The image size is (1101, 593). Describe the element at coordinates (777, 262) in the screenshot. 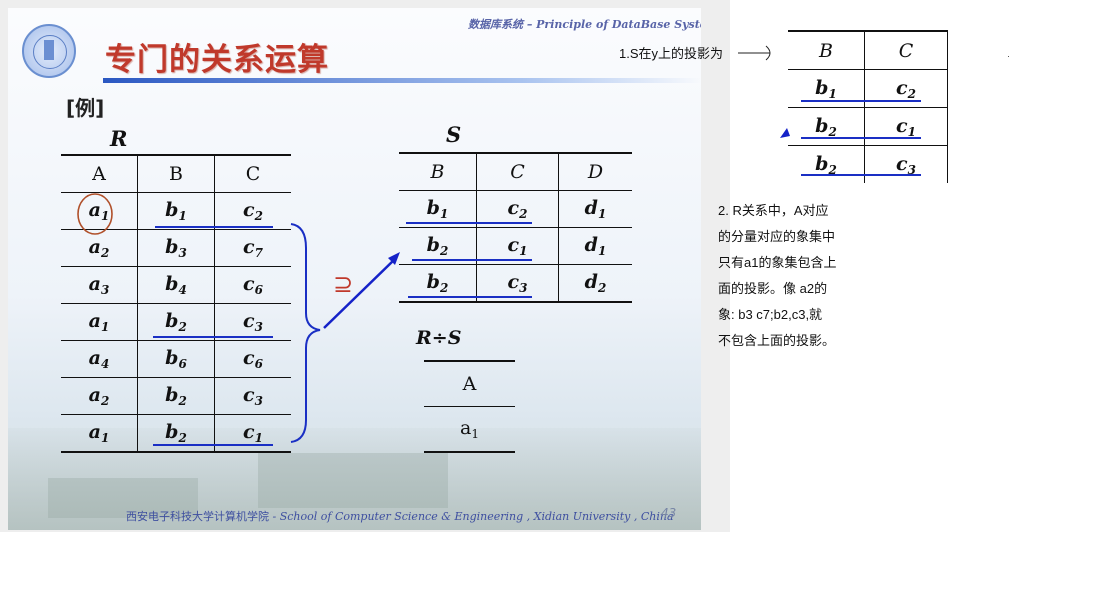

I see `explanation-line: 只有a1的象集包含上` at that location.